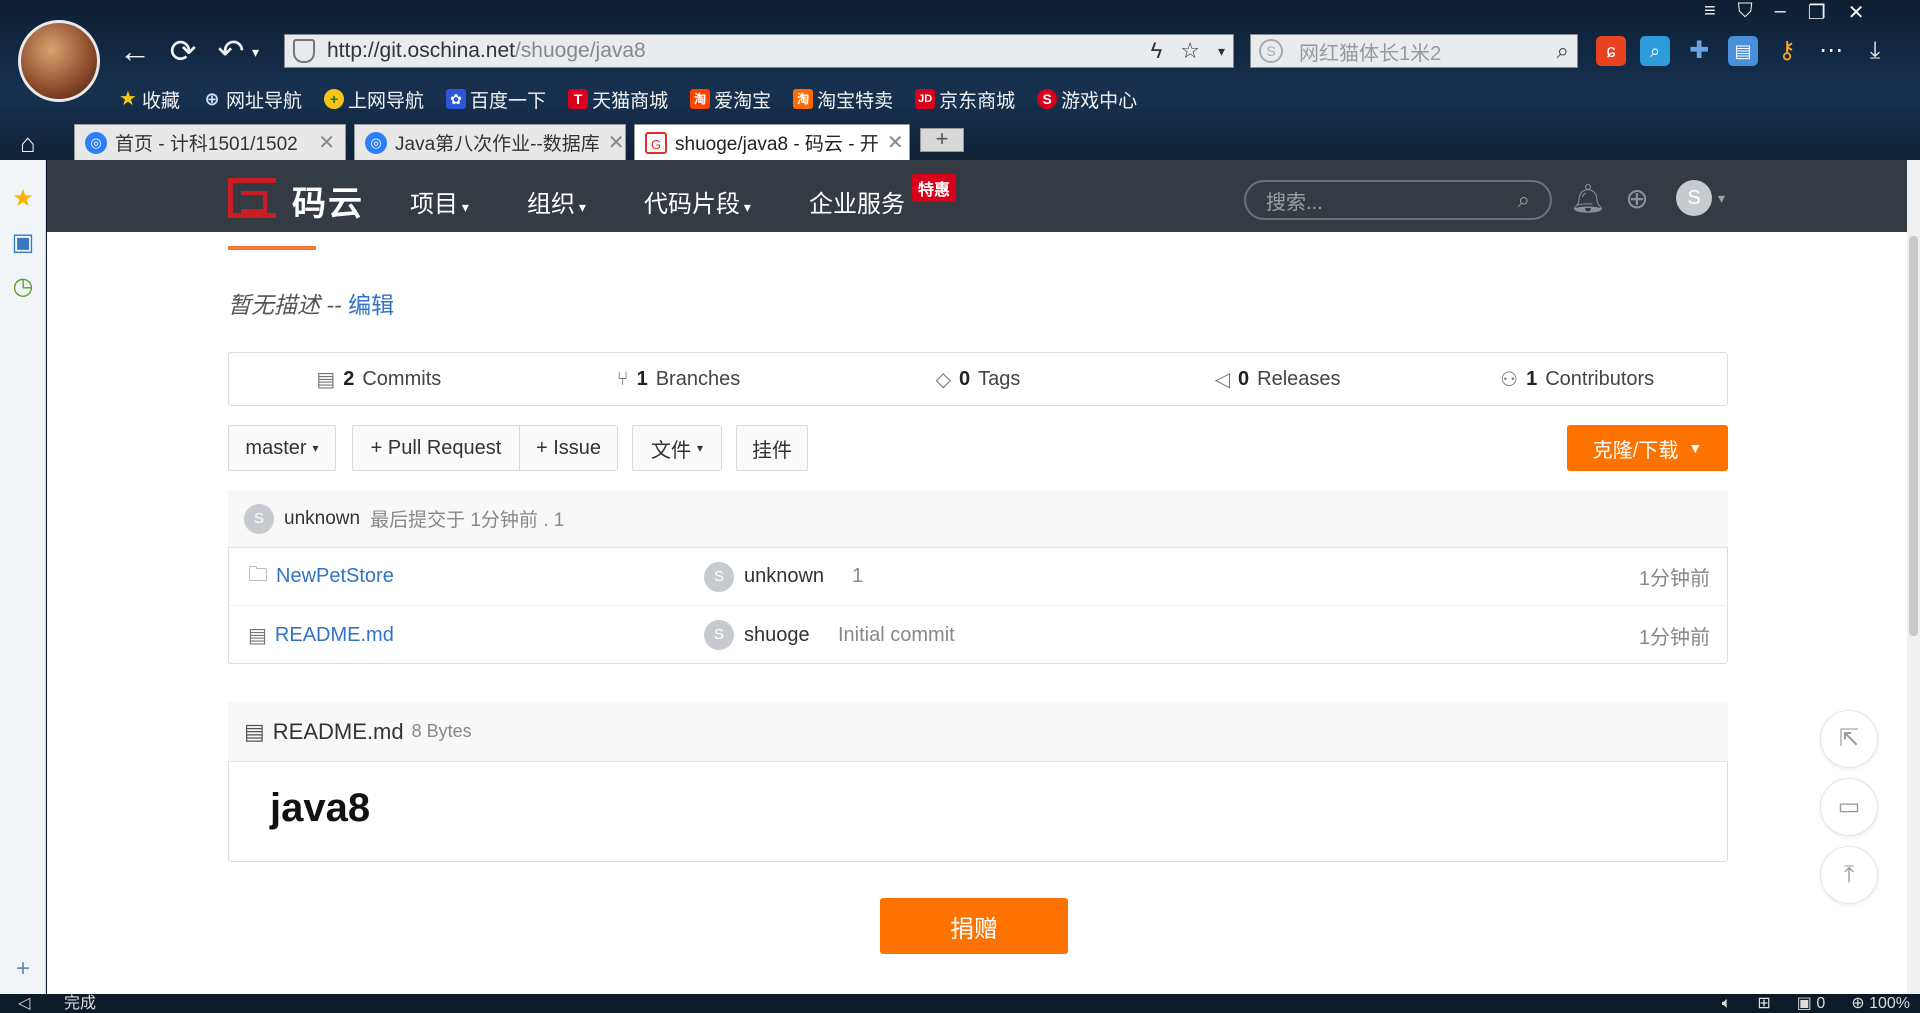  What do you see at coordinates (1222, 379) in the screenshot?
I see `release-icon: ◁` at bounding box center [1222, 379].